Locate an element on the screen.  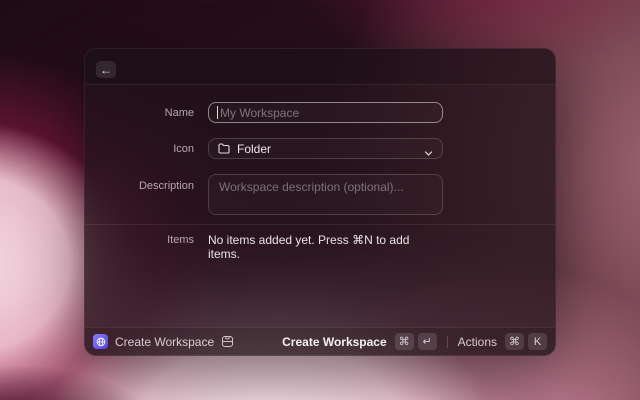
icon-label: Icon is located at coordinates (183, 148).